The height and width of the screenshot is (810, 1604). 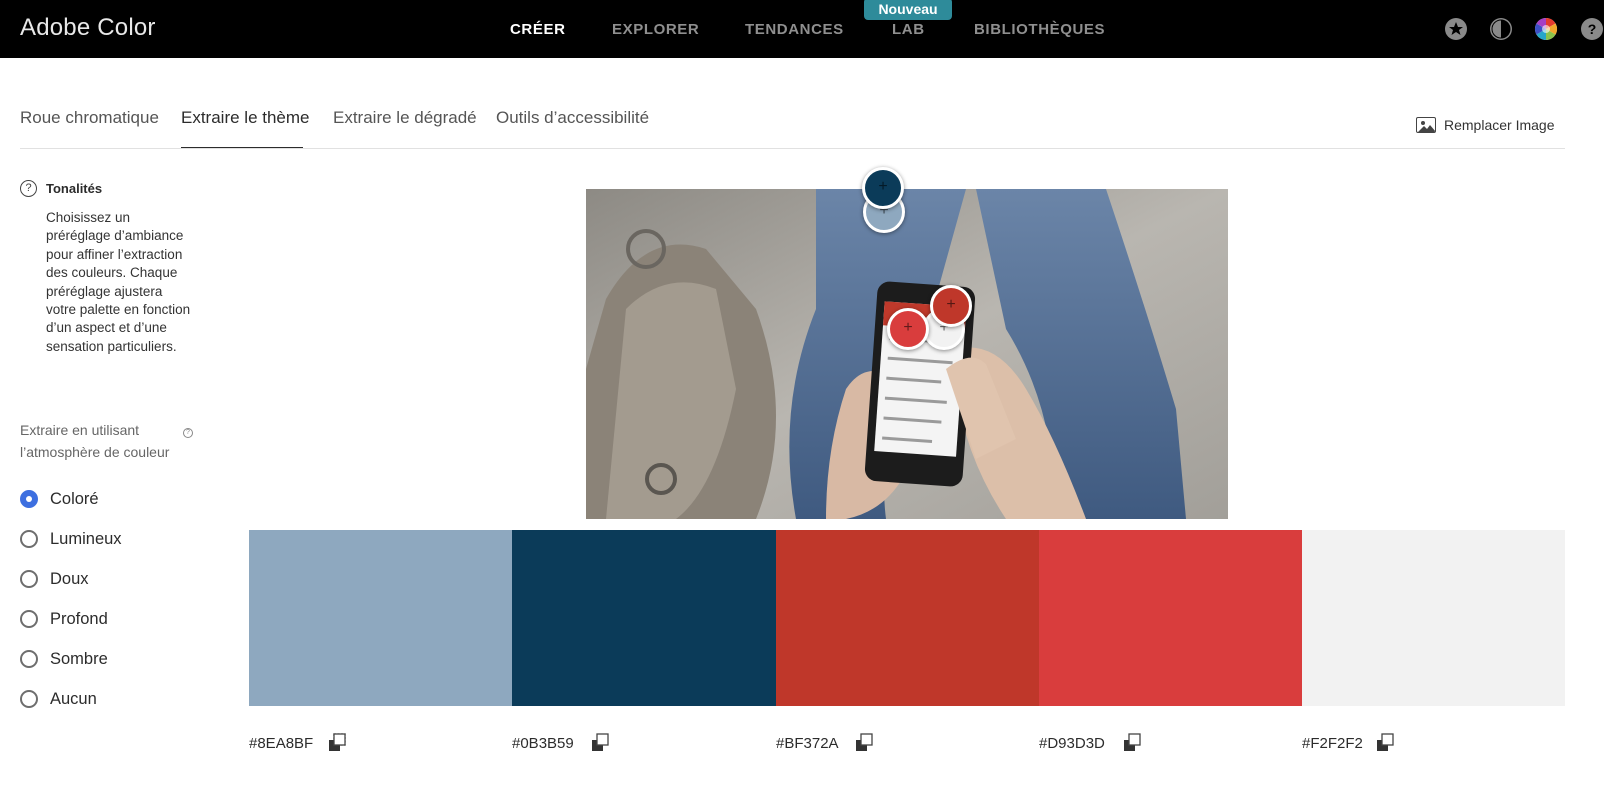 What do you see at coordinates (572, 118) in the screenshot?
I see `tab-accessibility-tools: Outils d’accessibilité` at bounding box center [572, 118].